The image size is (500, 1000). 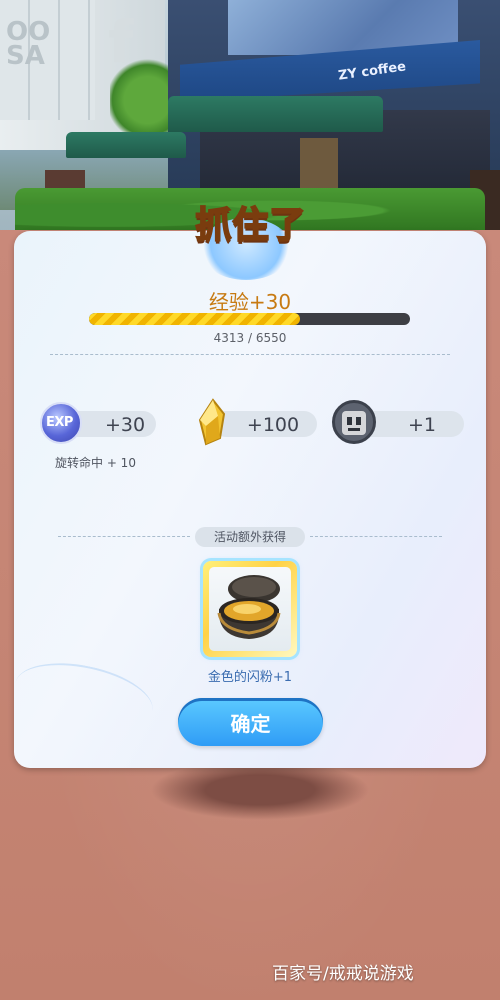 I want to click on gold-glitter-powder-jar-icon, so click(x=249, y=607).